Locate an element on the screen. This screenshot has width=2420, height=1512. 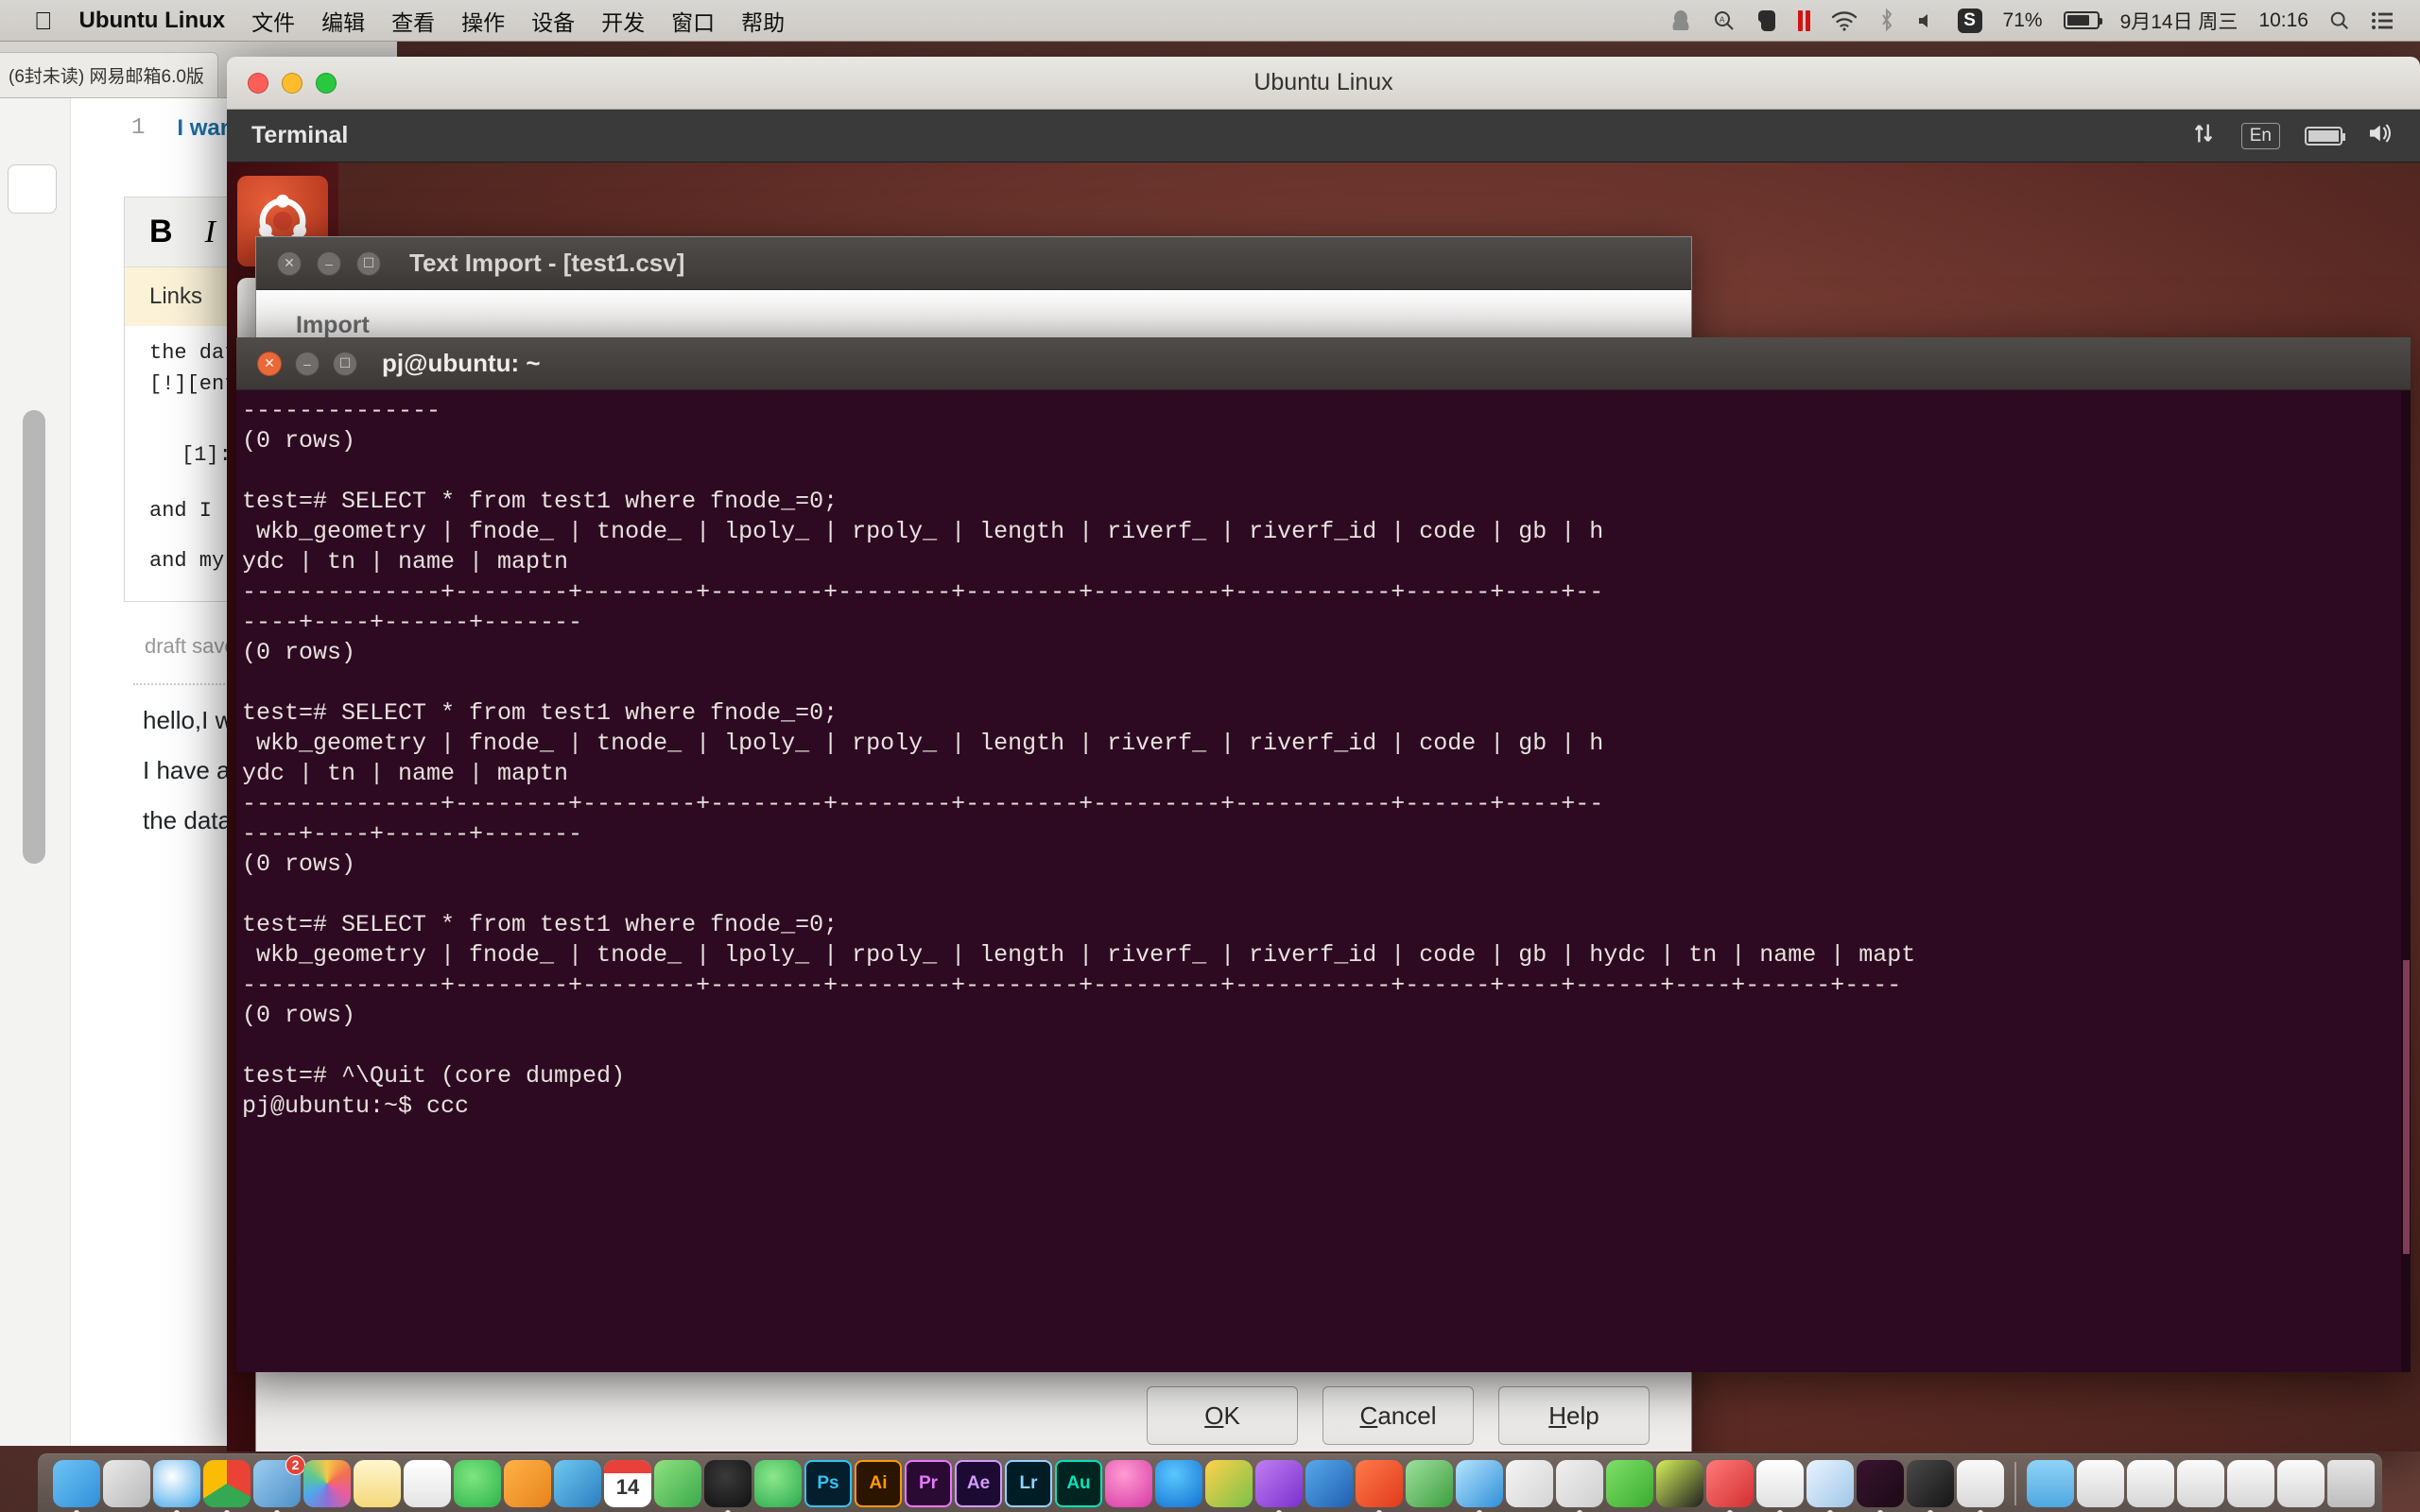
lightroom-icon: Lr is located at coordinates (1028, 1483).